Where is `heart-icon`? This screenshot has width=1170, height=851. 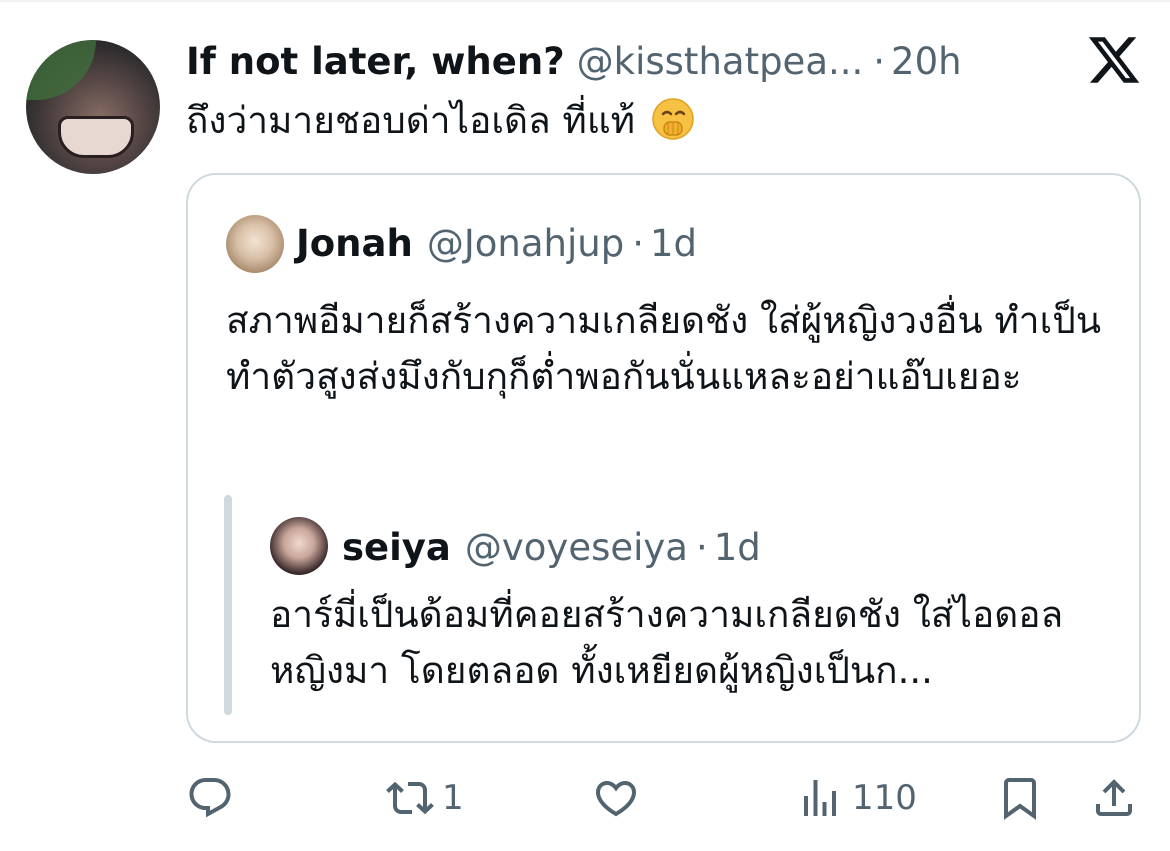 heart-icon is located at coordinates (616, 799).